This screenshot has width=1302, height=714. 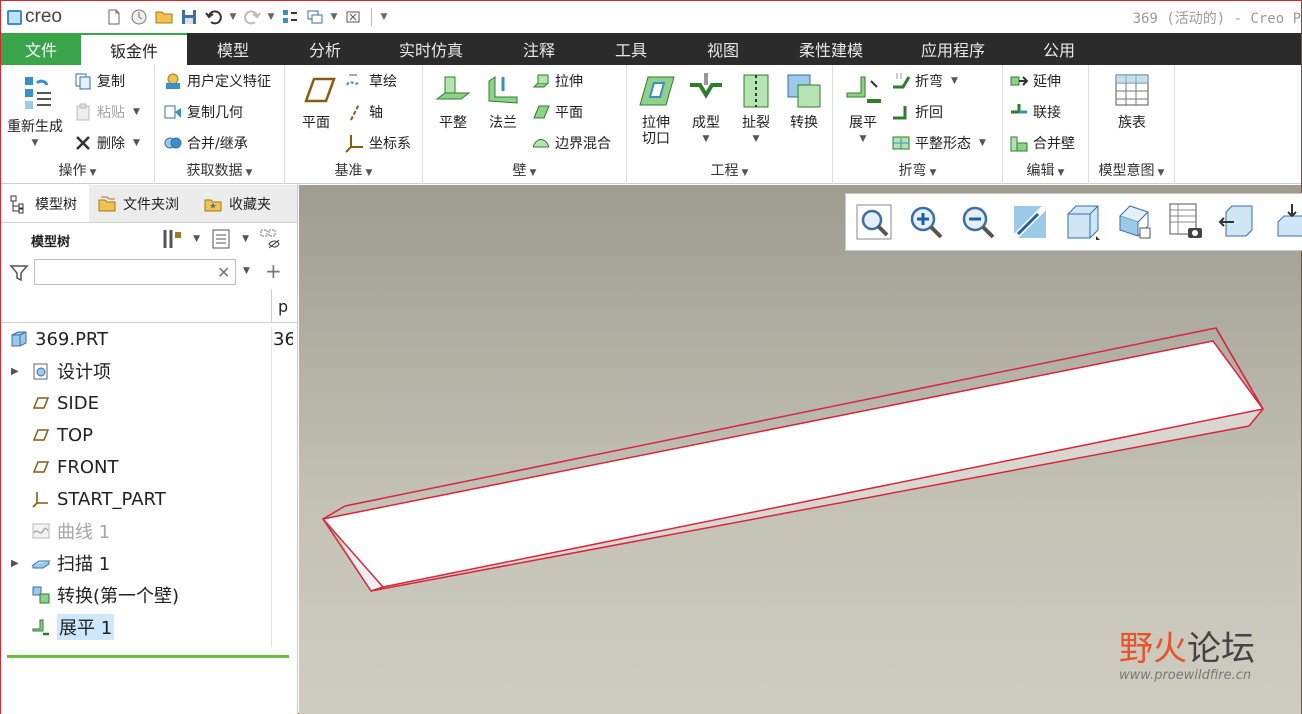 I want to click on unbend-button: 展平 ▼, so click(x=863, y=109).